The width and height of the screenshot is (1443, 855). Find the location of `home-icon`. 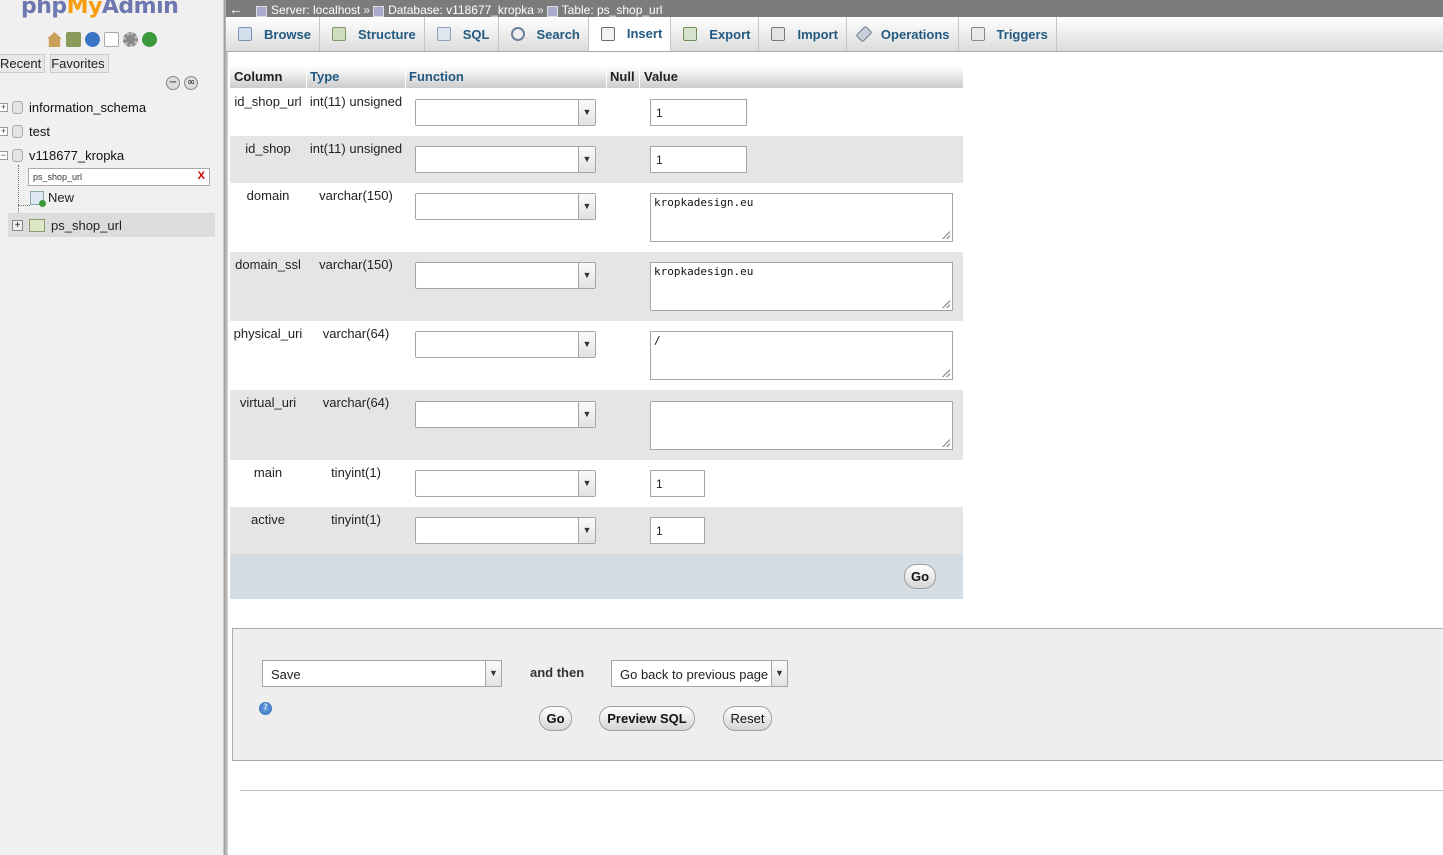

home-icon is located at coordinates (54, 39).